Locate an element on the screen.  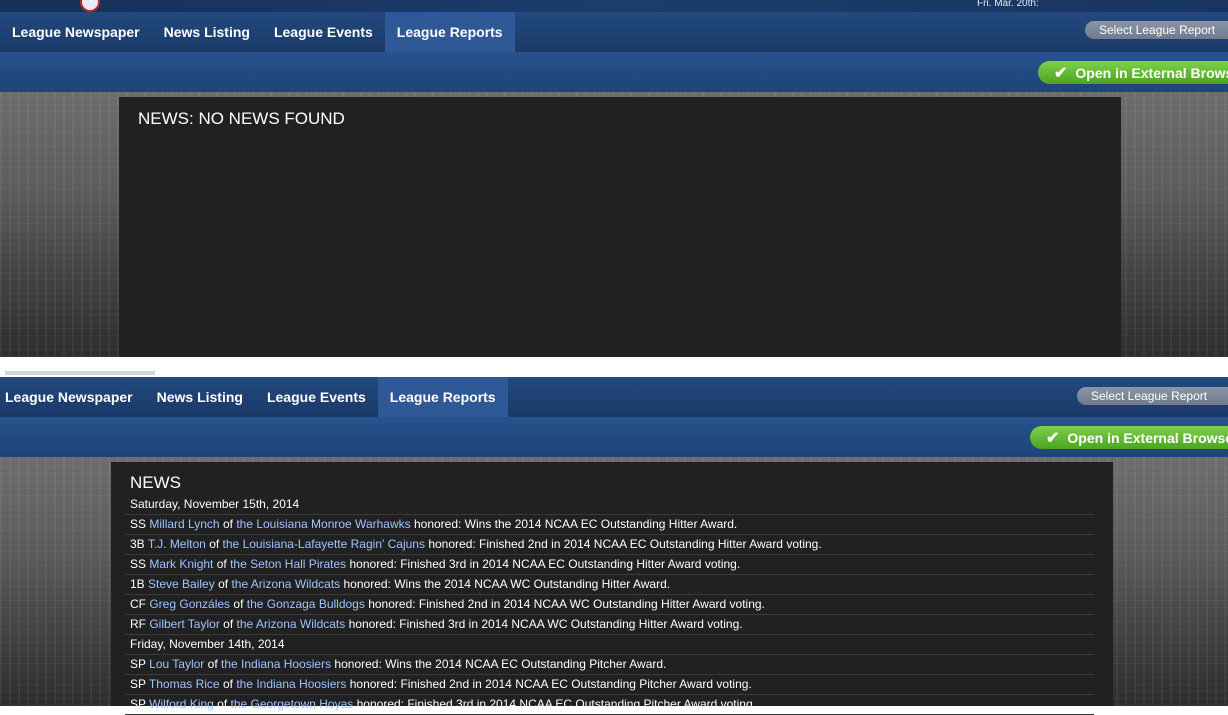
report-select: Select League Report ▾ is located at coordinates (1152, 396).